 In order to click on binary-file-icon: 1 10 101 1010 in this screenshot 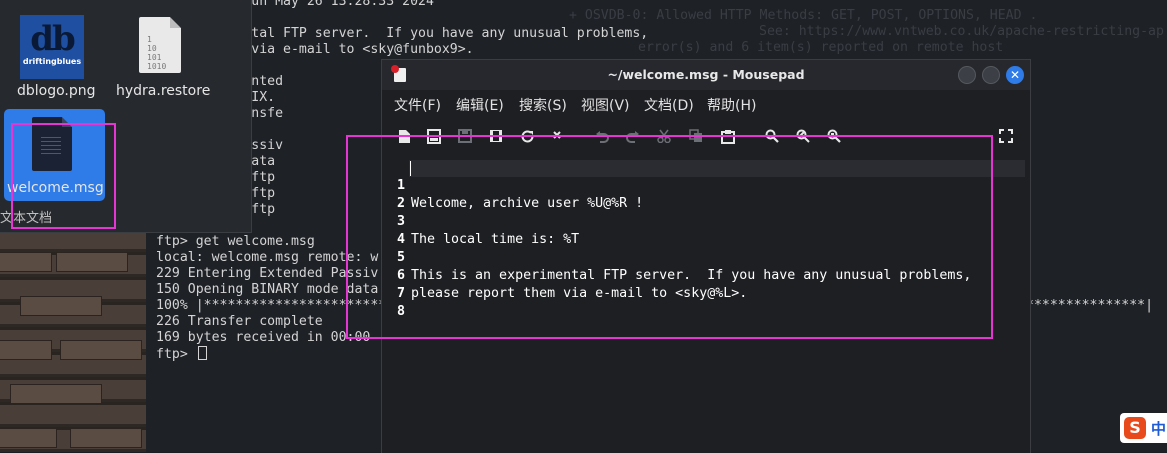, I will do `click(160, 45)`.